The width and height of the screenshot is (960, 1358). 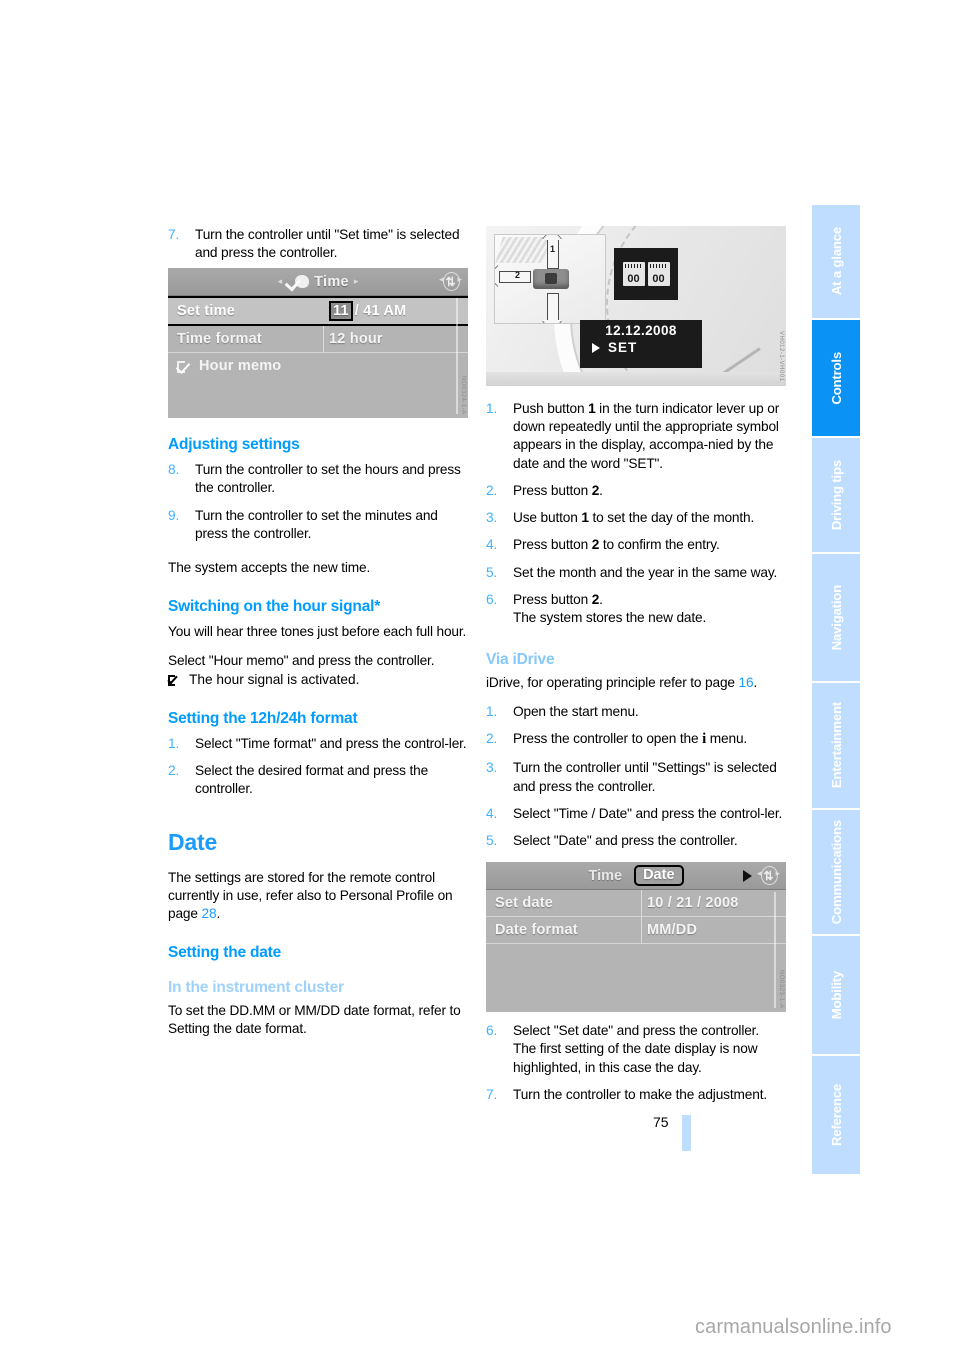 What do you see at coordinates (836, 378) in the screenshot?
I see `sidebar-item-controls: Controls` at bounding box center [836, 378].